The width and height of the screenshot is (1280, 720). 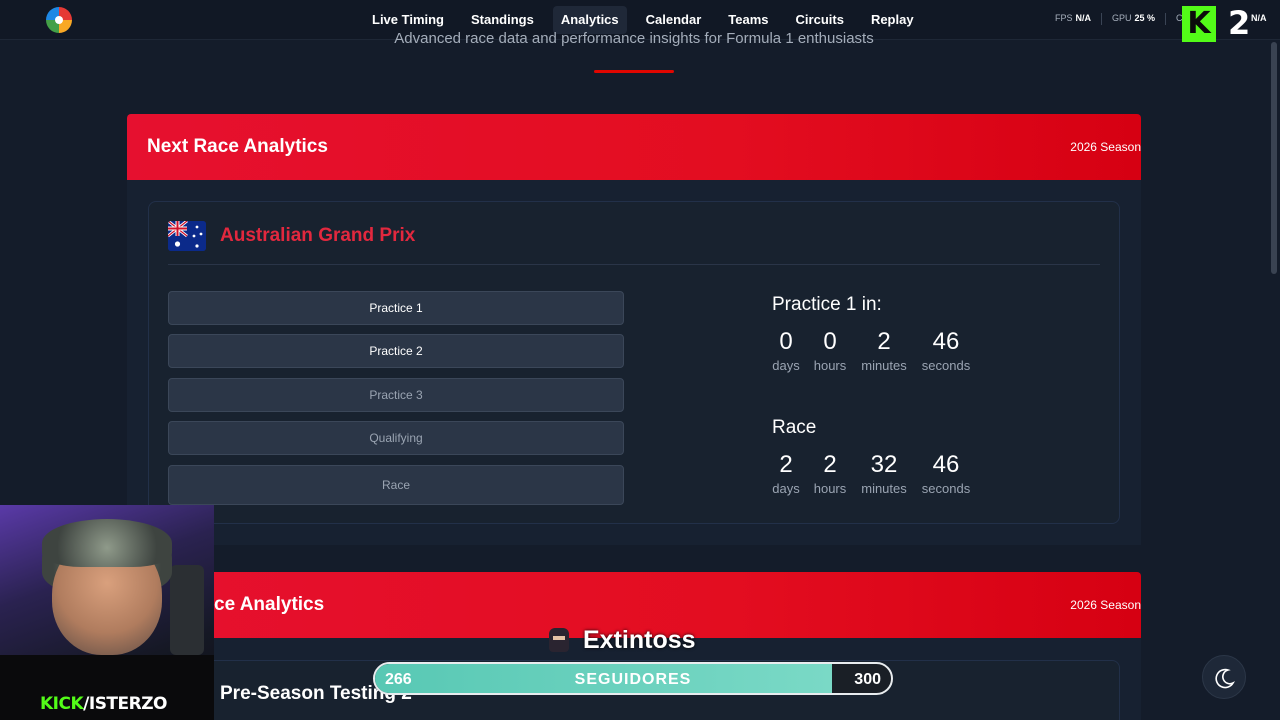 What do you see at coordinates (396, 395) in the screenshot?
I see `session-practice-3-button: Practice 3` at bounding box center [396, 395].